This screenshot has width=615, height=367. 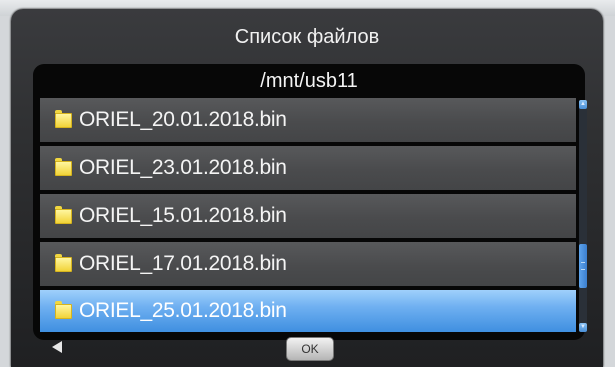 I want to click on scrollbar: ▲ ▼, so click(x=583, y=216).